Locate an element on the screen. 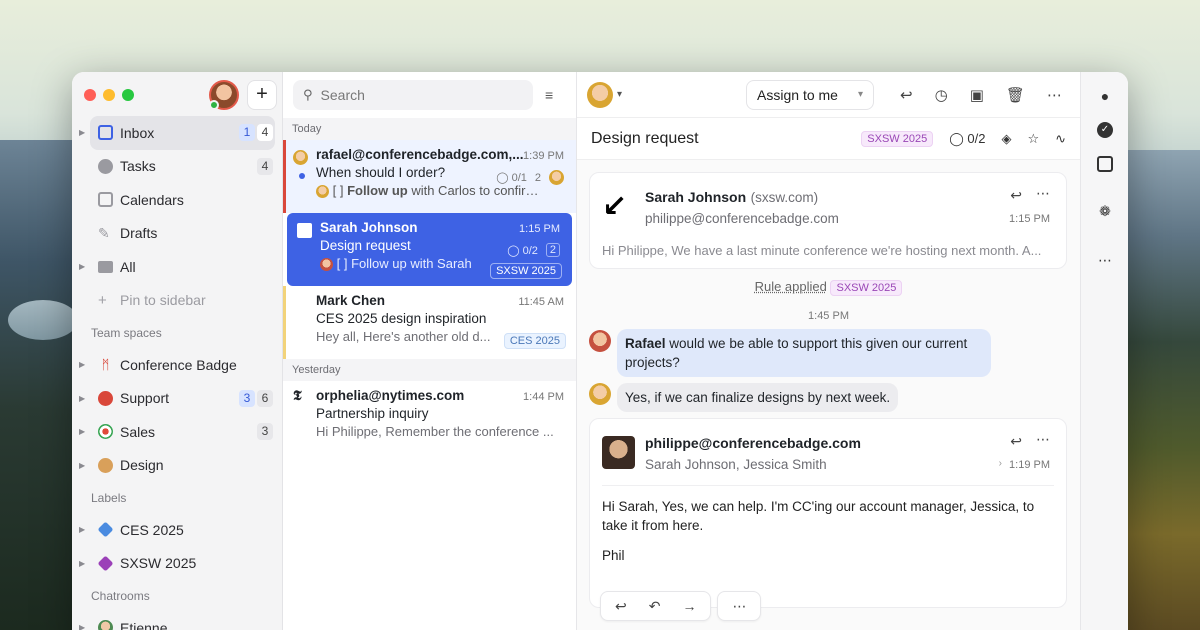 The image size is (1200, 630). assign-dropdown: Assign to me ▾ is located at coordinates (810, 94).